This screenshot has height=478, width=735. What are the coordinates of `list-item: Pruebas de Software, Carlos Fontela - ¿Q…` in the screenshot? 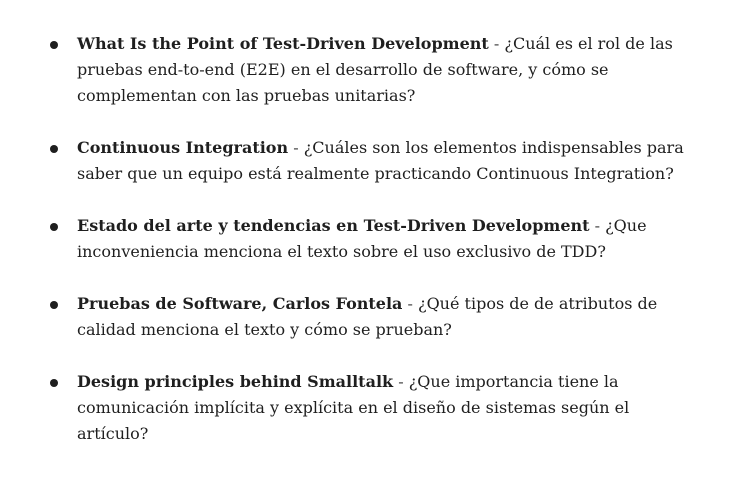 It's located at (367, 317).